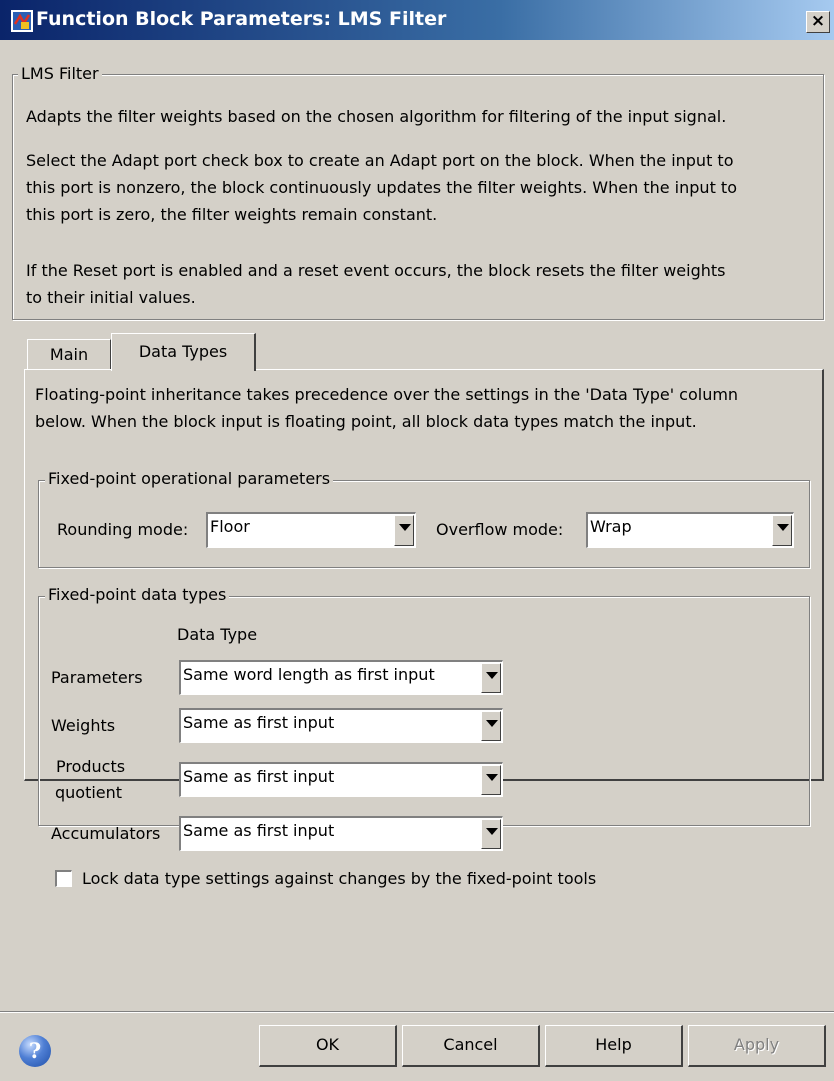  What do you see at coordinates (241, 19) in the screenshot?
I see `window-title: Function Block Parameters: LMS Filter` at bounding box center [241, 19].